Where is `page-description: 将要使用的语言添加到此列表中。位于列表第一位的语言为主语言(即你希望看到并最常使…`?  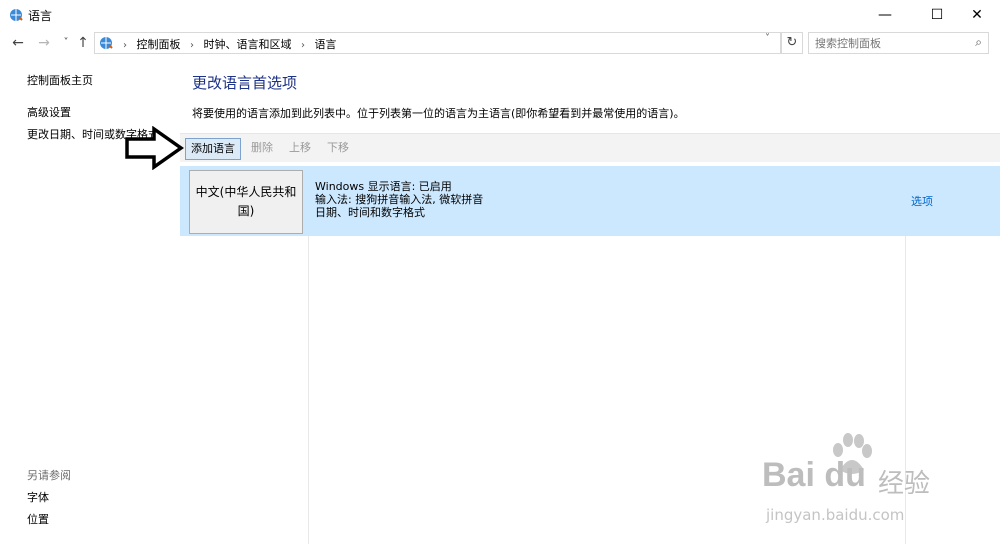 page-description: 将要使用的语言添加到此列表中。位于列表第一位的语言为主语言(即你希望看到并最常使… is located at coordinates (438, 113).